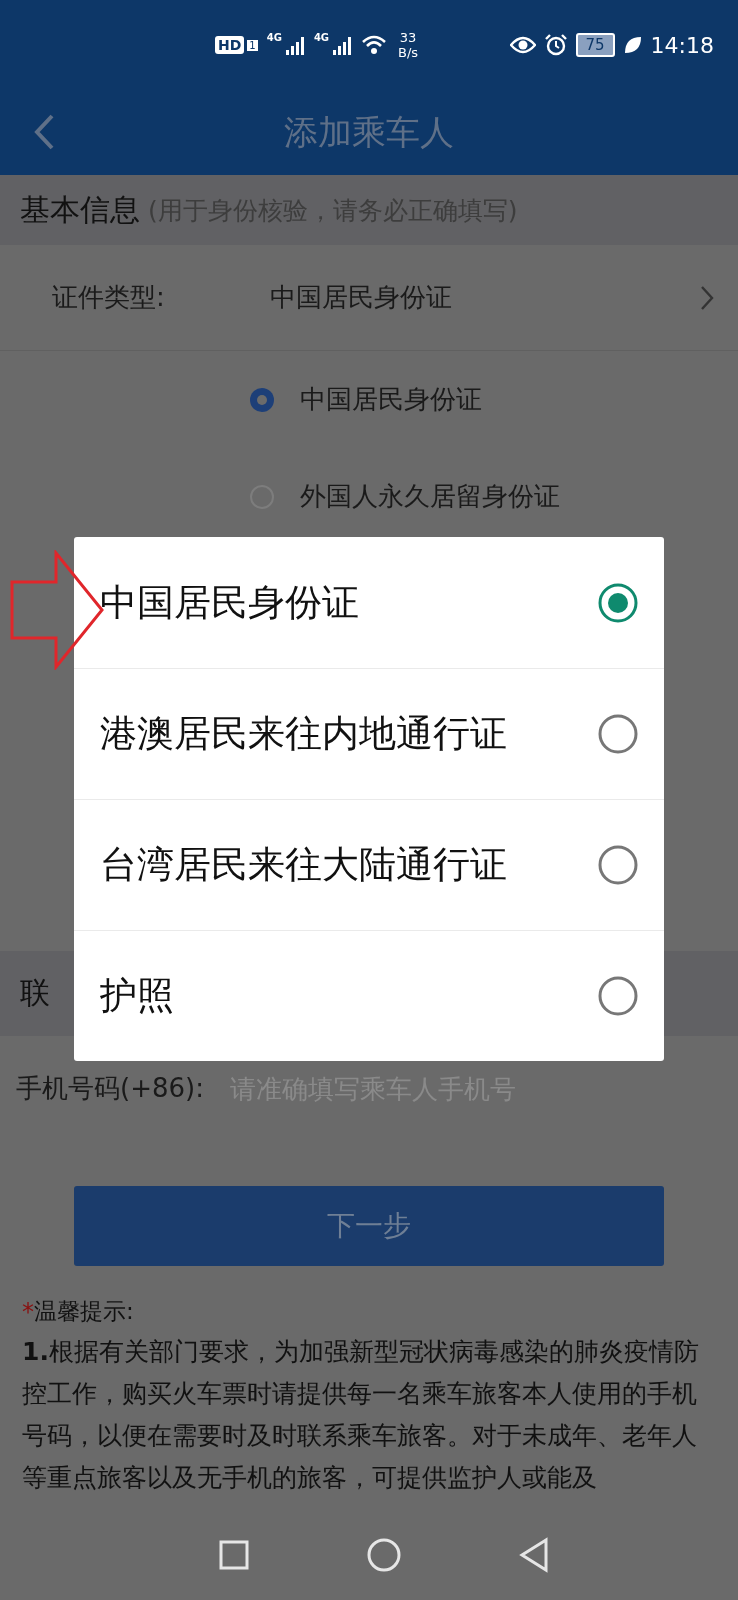 The height and width of the screenshot is (1600, 738). What do you see at coordinates (252, 45) in the screenshot?
I see `sim-number: 1` at bounding box center [252, 45].